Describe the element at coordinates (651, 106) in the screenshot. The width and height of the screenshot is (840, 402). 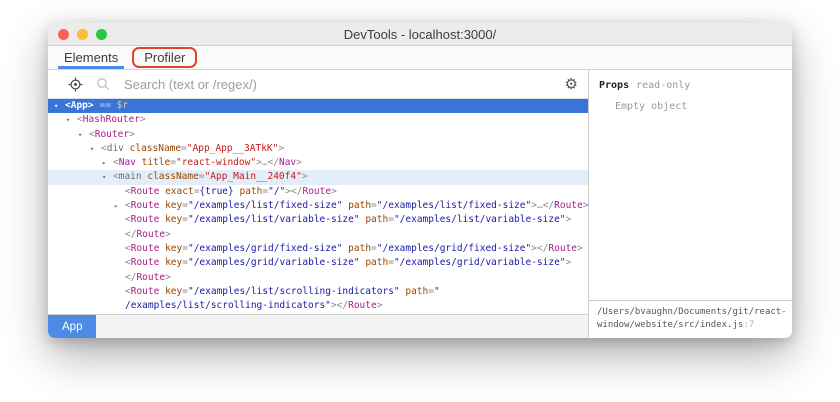
I see `props-empty-text: Empty object` at that location.